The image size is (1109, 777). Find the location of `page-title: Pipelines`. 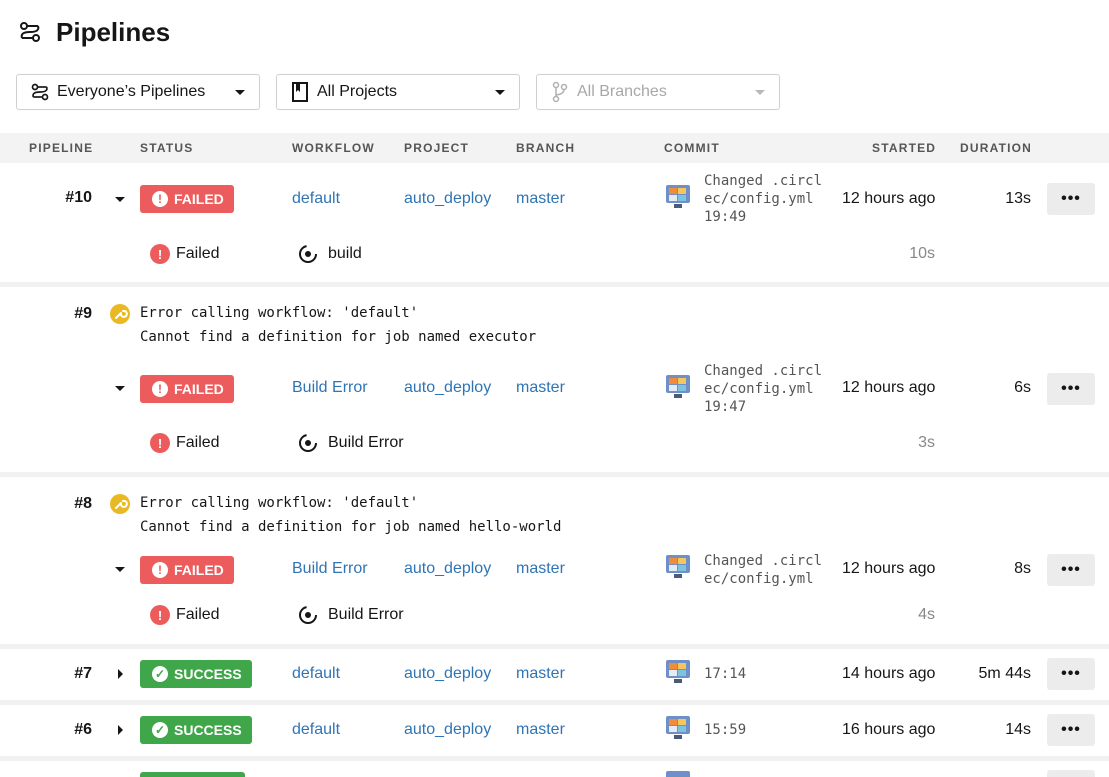

page-title: Pipelines is located at coordinates (113, 32).